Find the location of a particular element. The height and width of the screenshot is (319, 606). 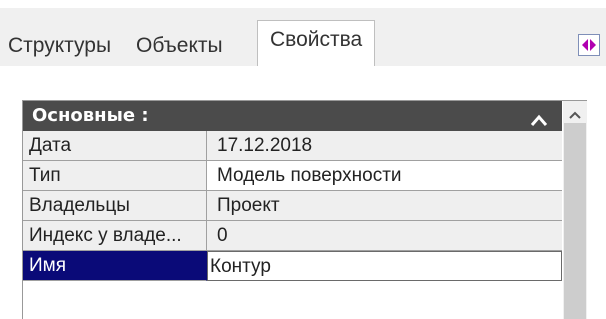

property-row-owner-index: Индекс у владе... 0 is located at coordinates (292, 236).